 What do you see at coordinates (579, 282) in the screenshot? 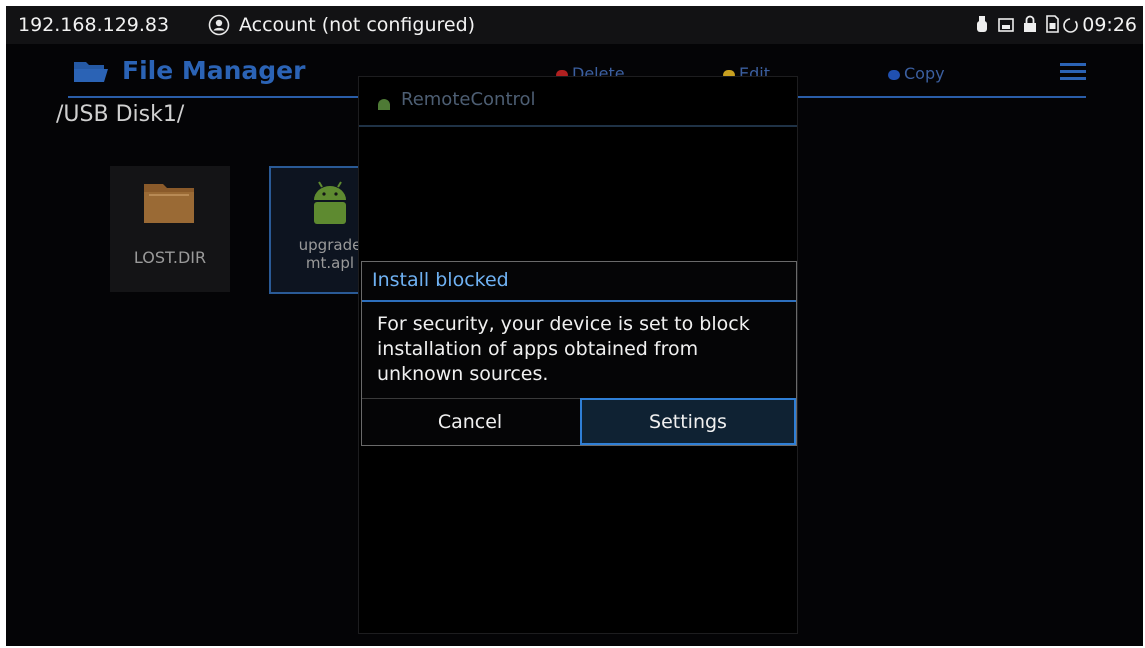
I see `dialog-header: Install blocked` at bounding box center [579, 282].